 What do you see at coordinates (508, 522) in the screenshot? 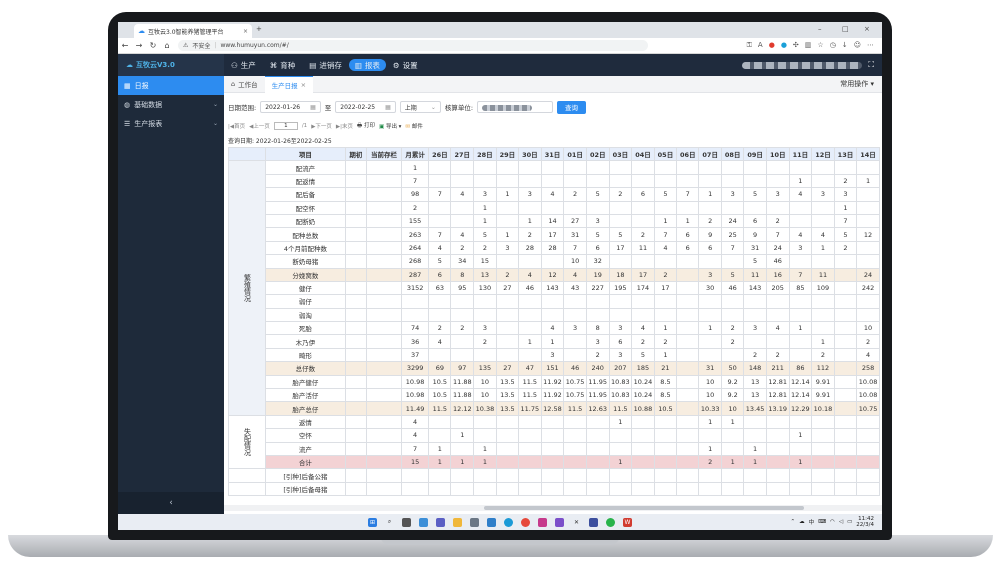
I see `edge-icon` at bounding box center [508, 522].